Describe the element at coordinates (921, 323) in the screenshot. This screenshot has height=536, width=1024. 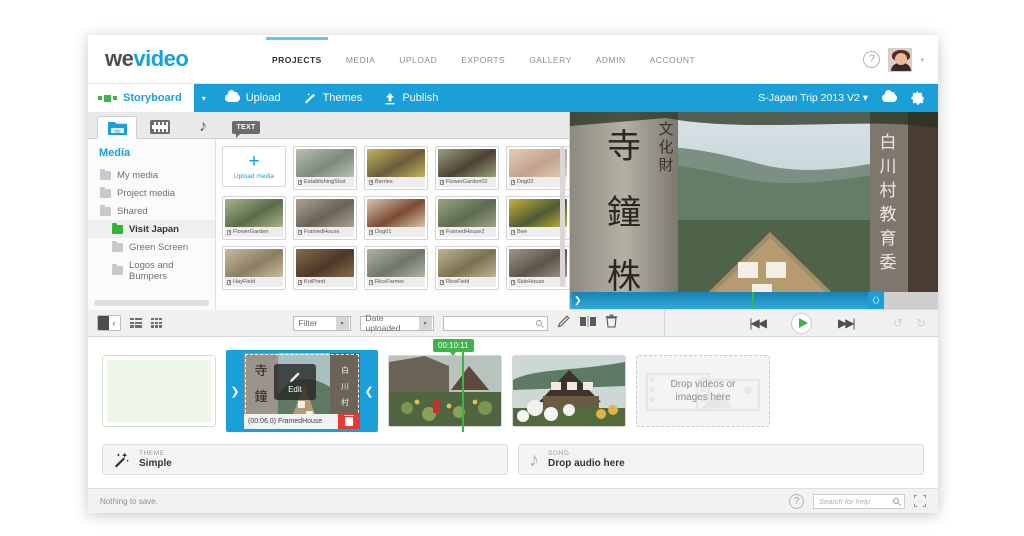
I see `redo-icon: ↻` at that location.